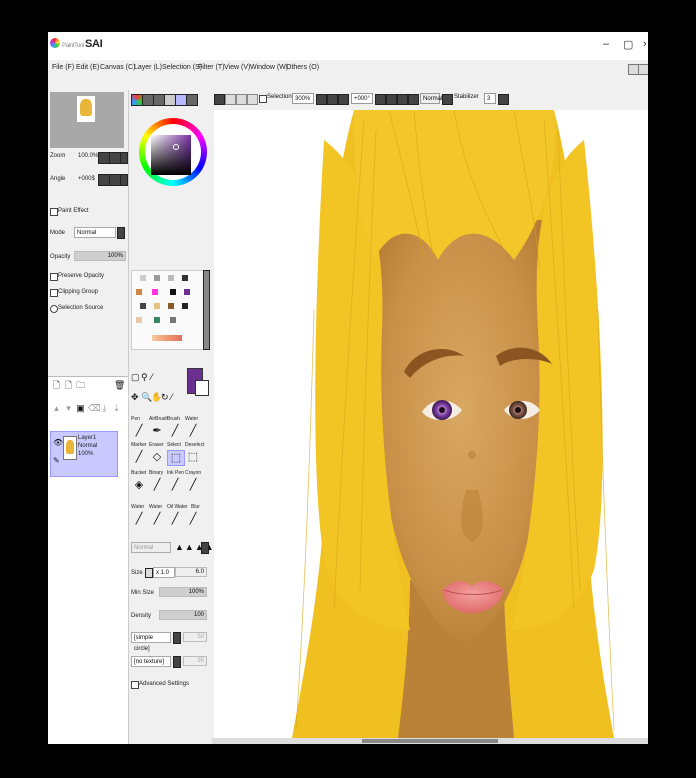 This screenshot has height=778, width=696. I want to click on layer-transfer-icon: ⇣, so click(116, 408).